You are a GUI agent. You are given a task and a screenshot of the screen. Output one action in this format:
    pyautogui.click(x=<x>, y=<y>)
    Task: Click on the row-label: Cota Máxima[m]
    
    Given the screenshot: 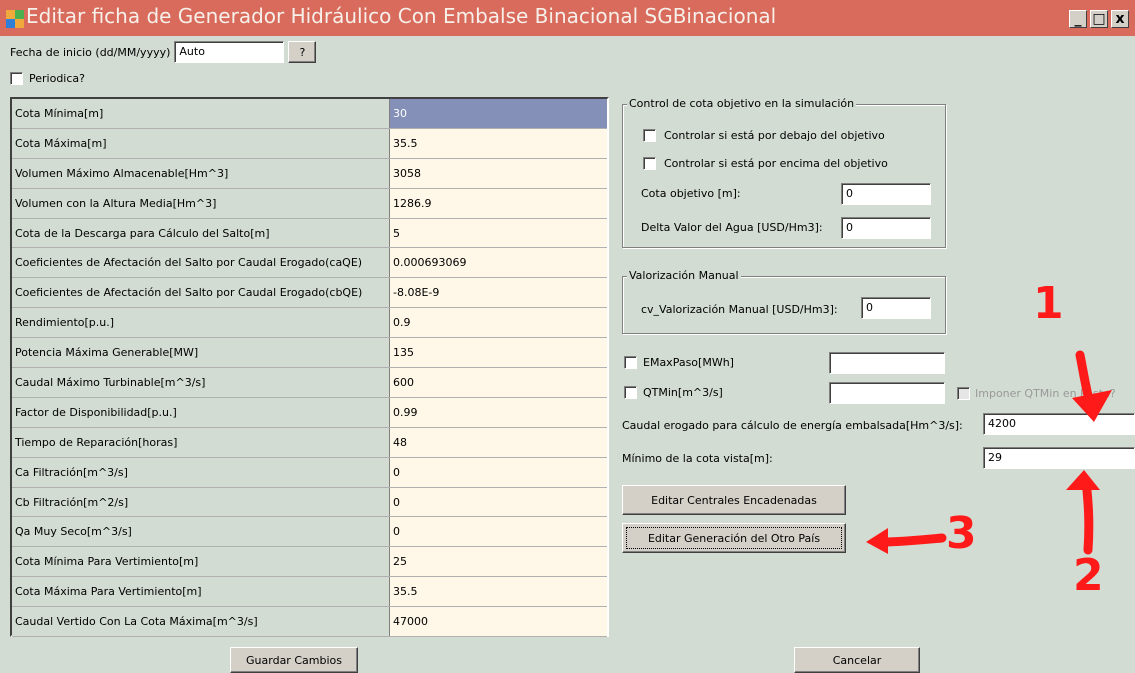 What is the action you would take?
    pyautogui.click(x=201, y=143)
    